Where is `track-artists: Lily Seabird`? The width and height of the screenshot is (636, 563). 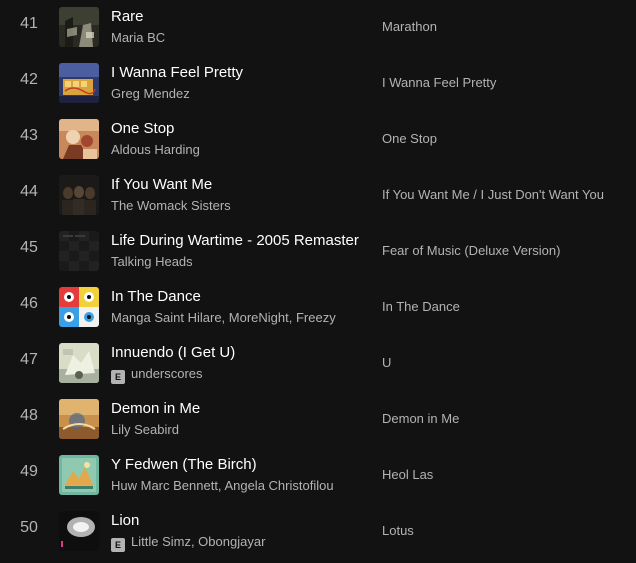 track-artists: Lily Seabird is located at coordinates (234, 429).